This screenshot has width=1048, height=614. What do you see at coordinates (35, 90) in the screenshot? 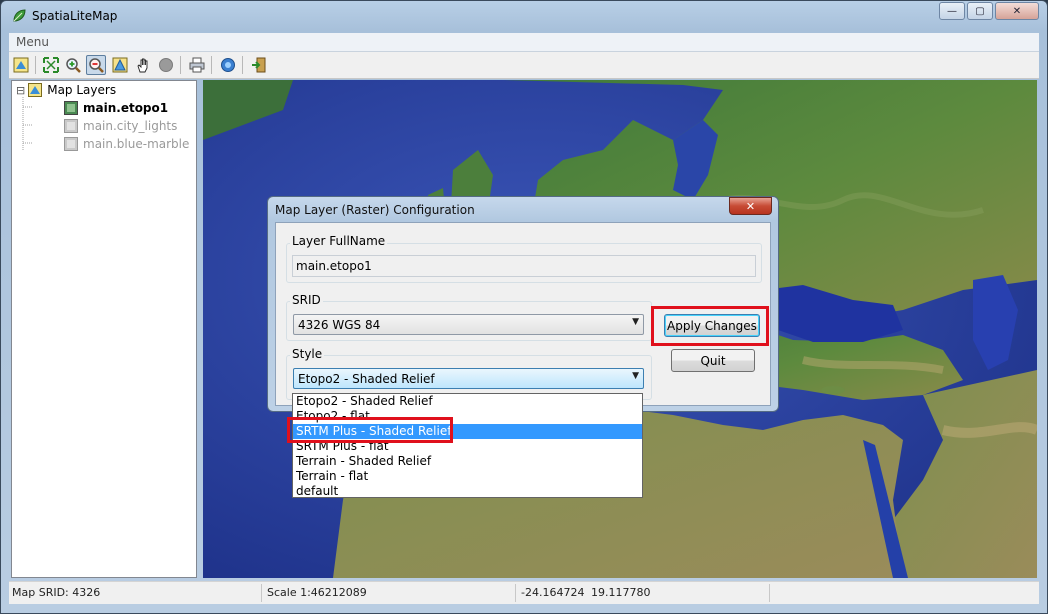
I see `map-layers-icon` at bounding box center [35, 90].